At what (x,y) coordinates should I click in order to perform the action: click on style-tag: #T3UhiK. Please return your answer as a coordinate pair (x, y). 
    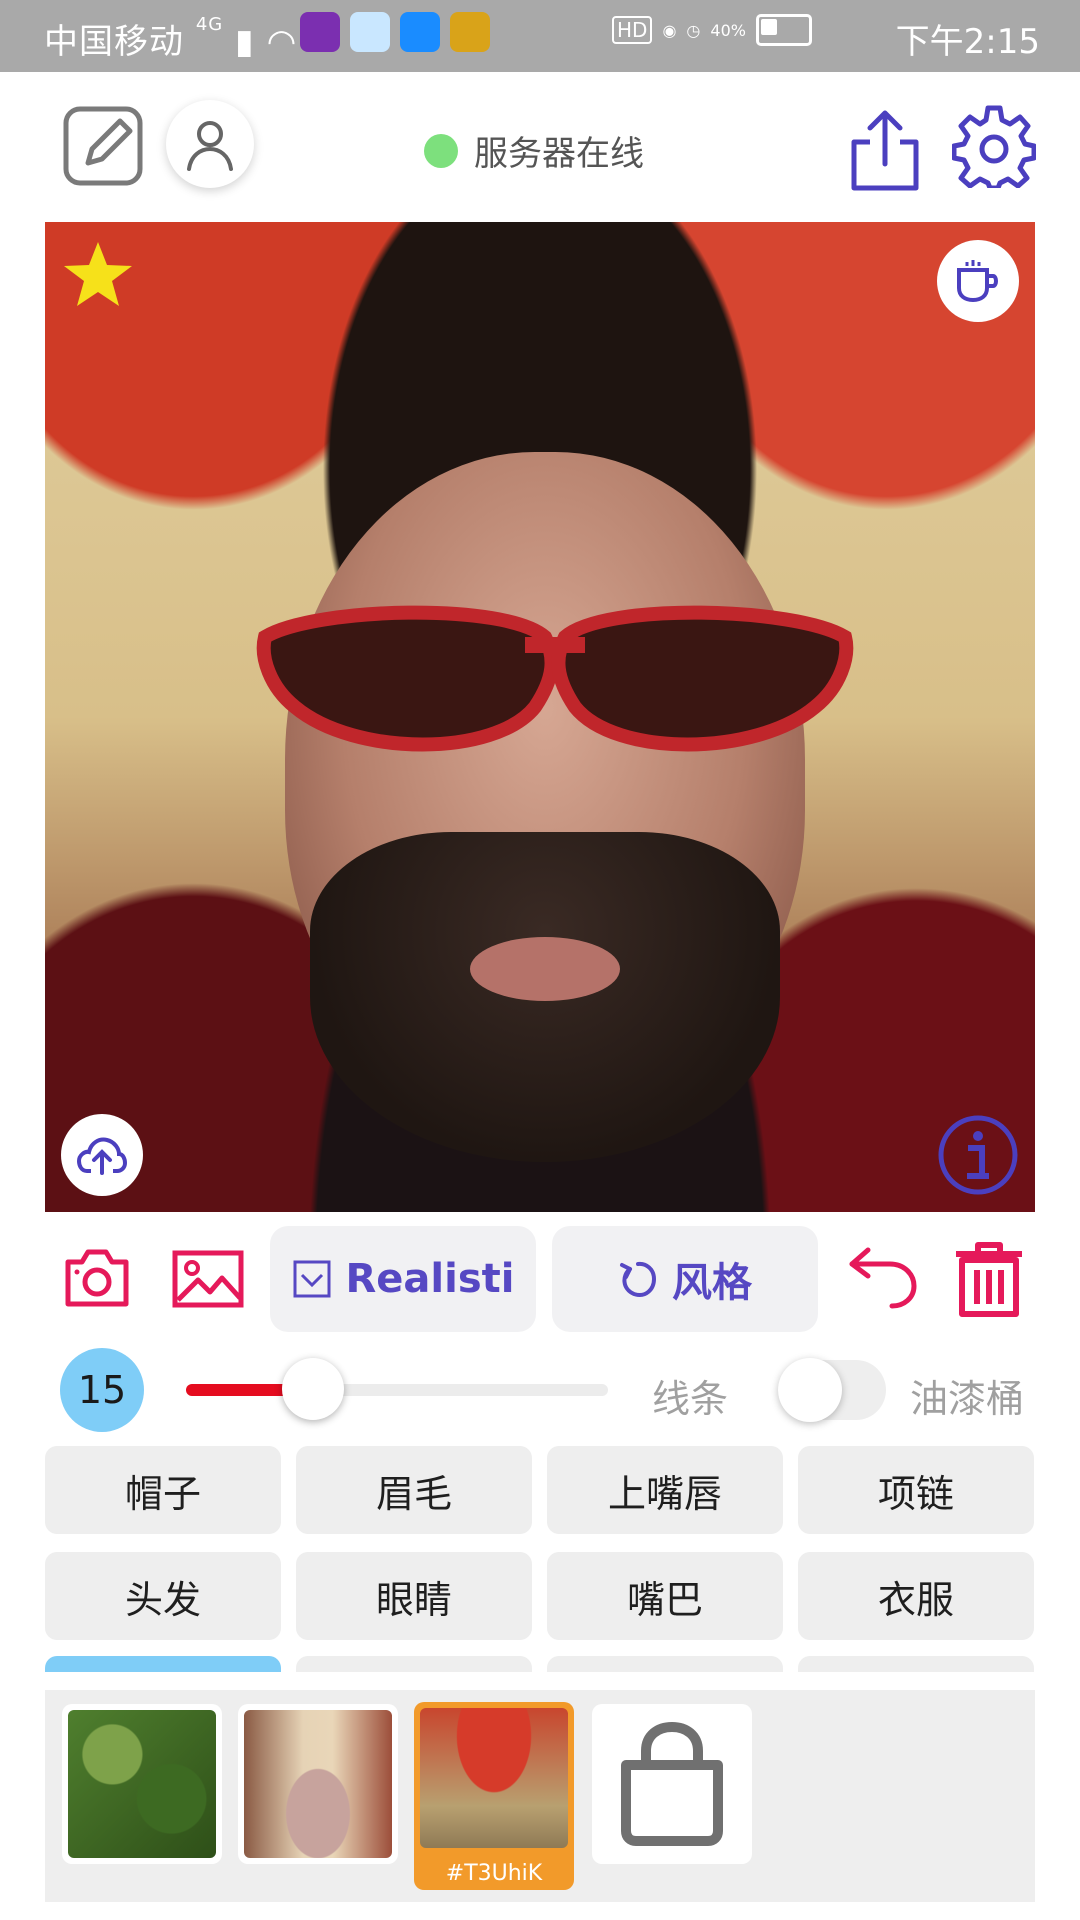
    Looking at the image, I should click on (494, 1873).